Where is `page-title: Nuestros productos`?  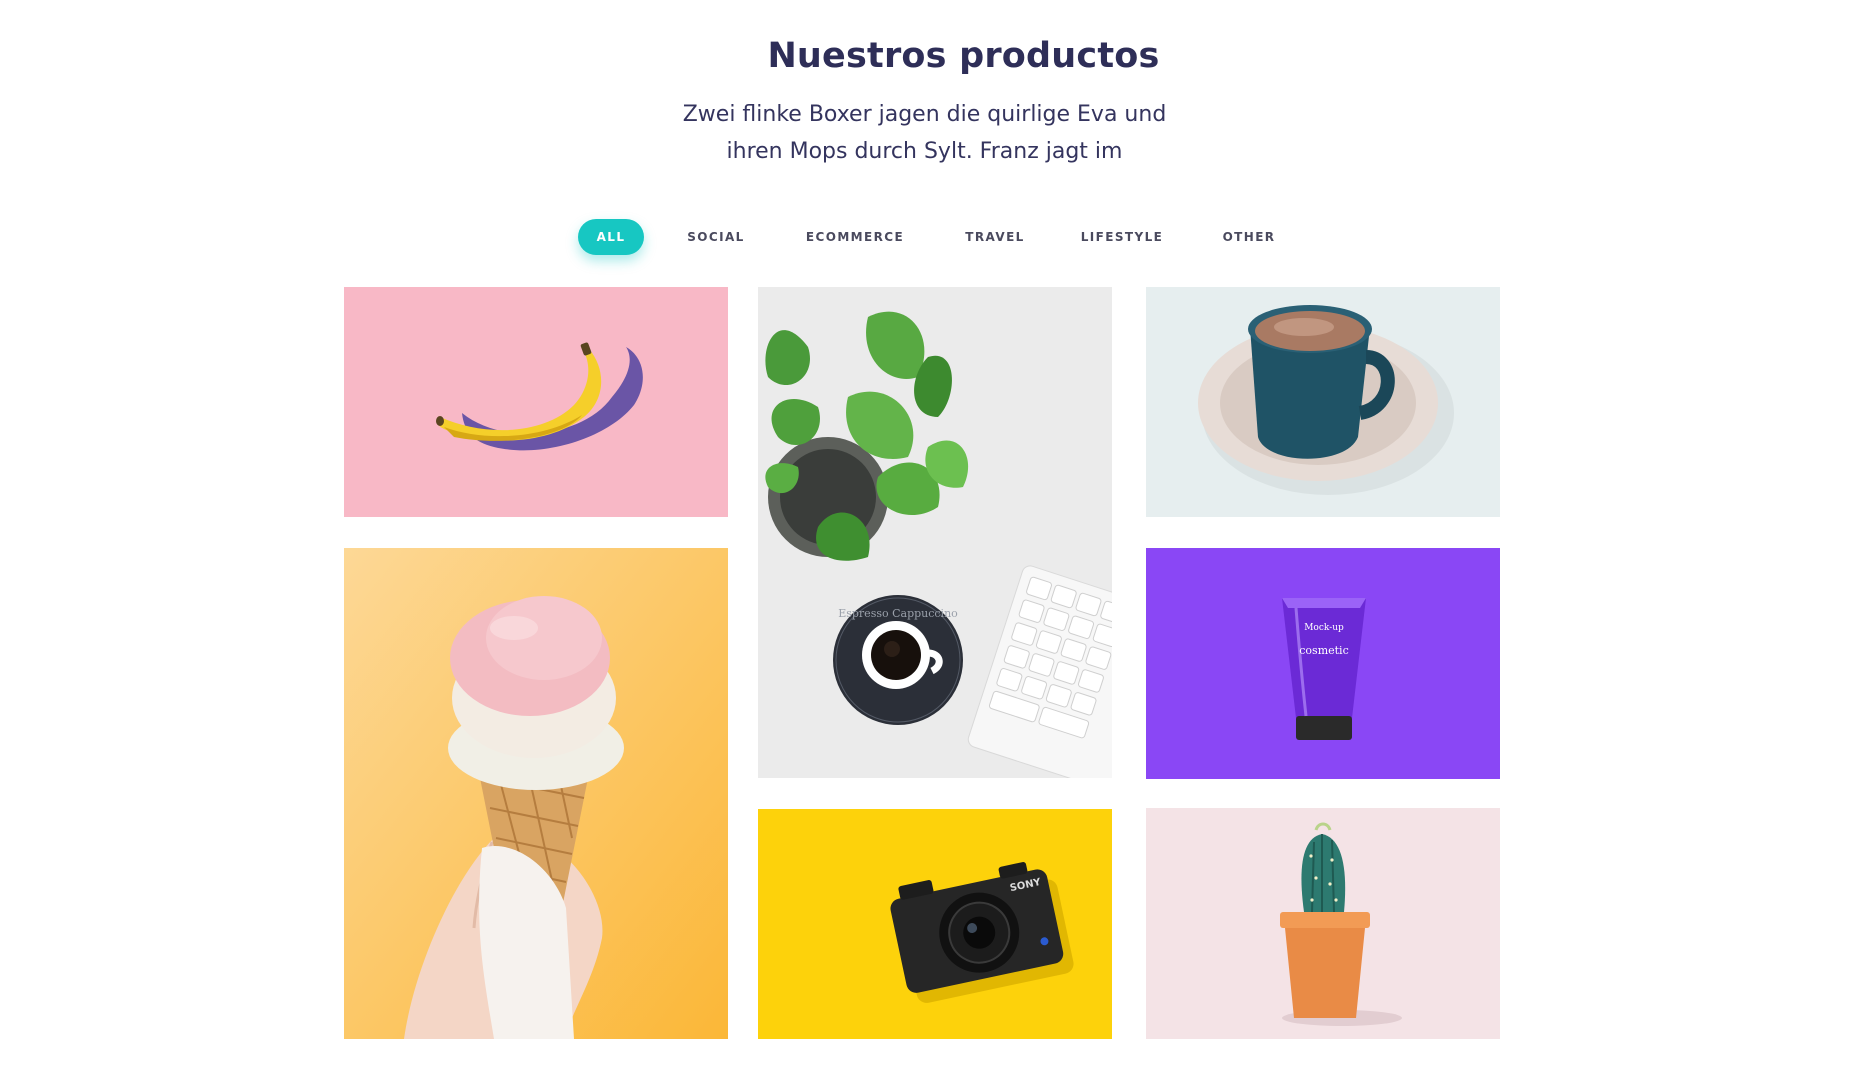 page-title: Nuestros productos is located at coordinates (963, 56).